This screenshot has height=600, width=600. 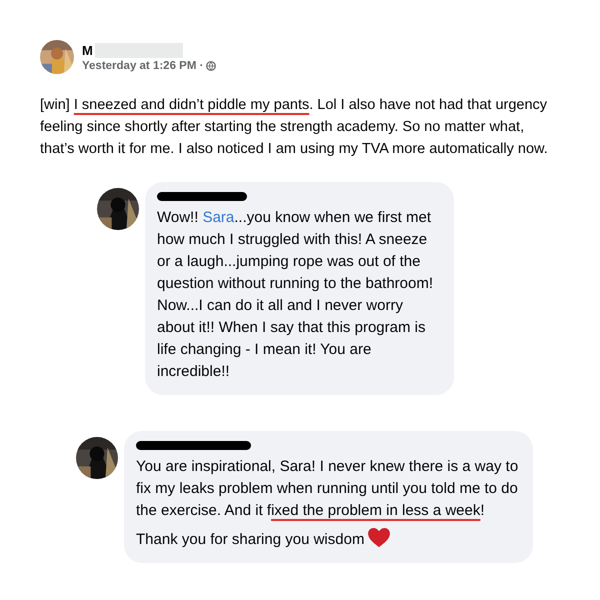 I want to click on comment-text: Wow!! Sara...you know when we first met how much I struggled with this! A sneeze or a laugh...jumping rope was out of the question without running to the bathroom! Now...I can do it all and I never worry about it!! When I say that this program is life changing - I mean it! You are incredible!!, so click(x=295, y=295).